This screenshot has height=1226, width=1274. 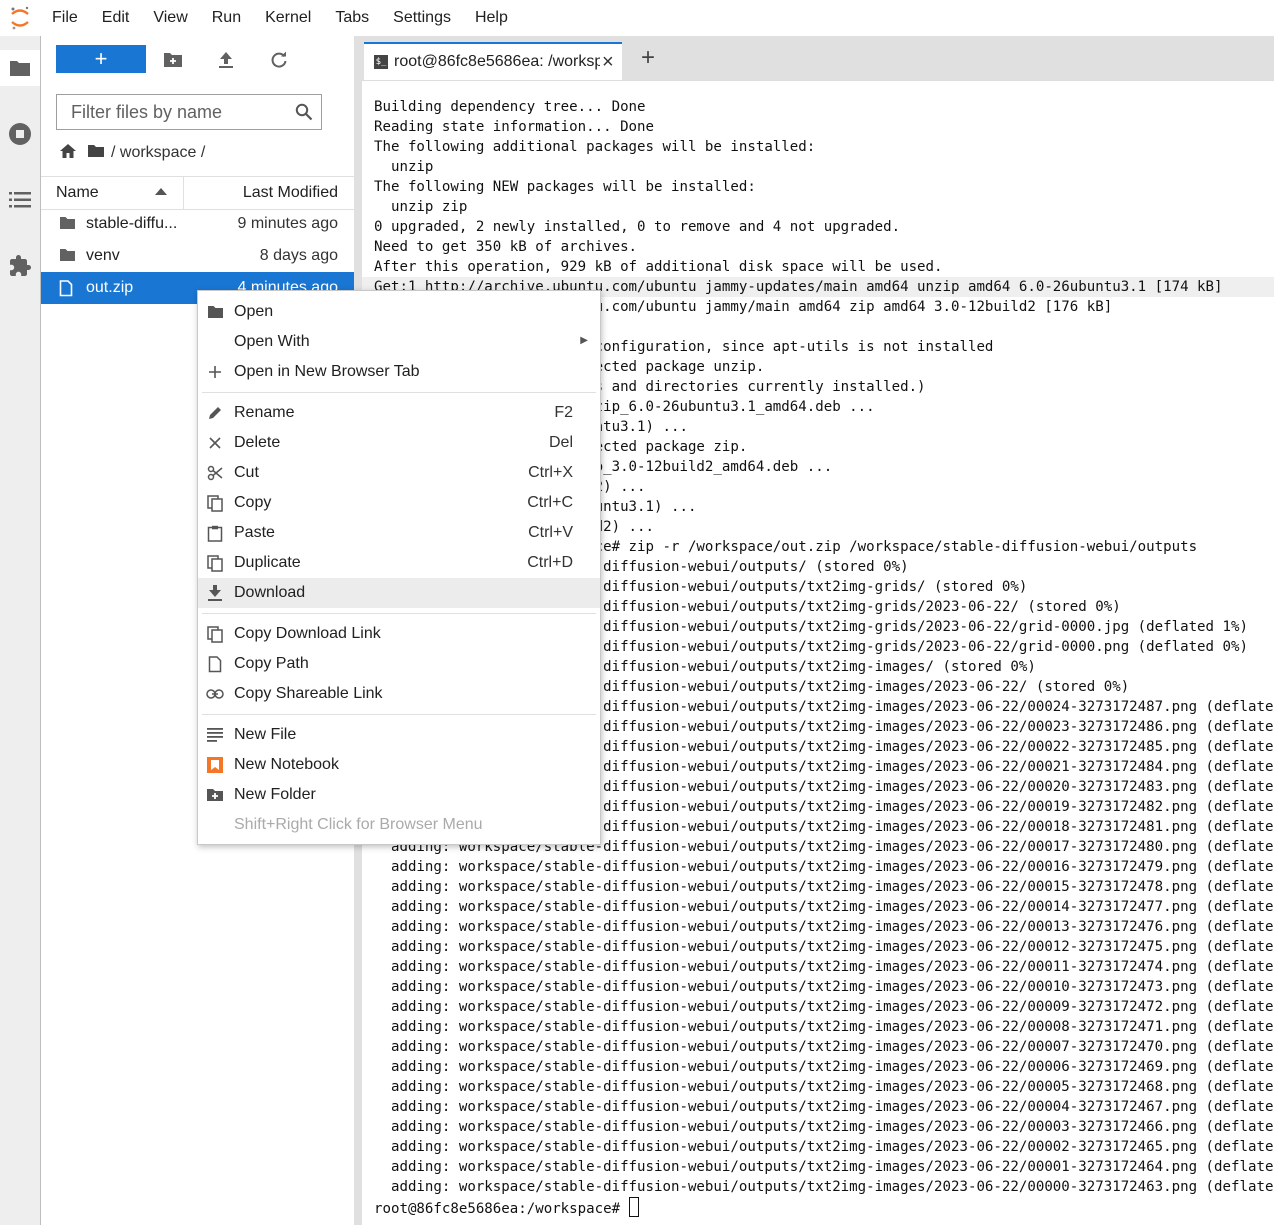 I want to click on menu-item-shortcut: Ctrl+C, so click(x=550, y=502).